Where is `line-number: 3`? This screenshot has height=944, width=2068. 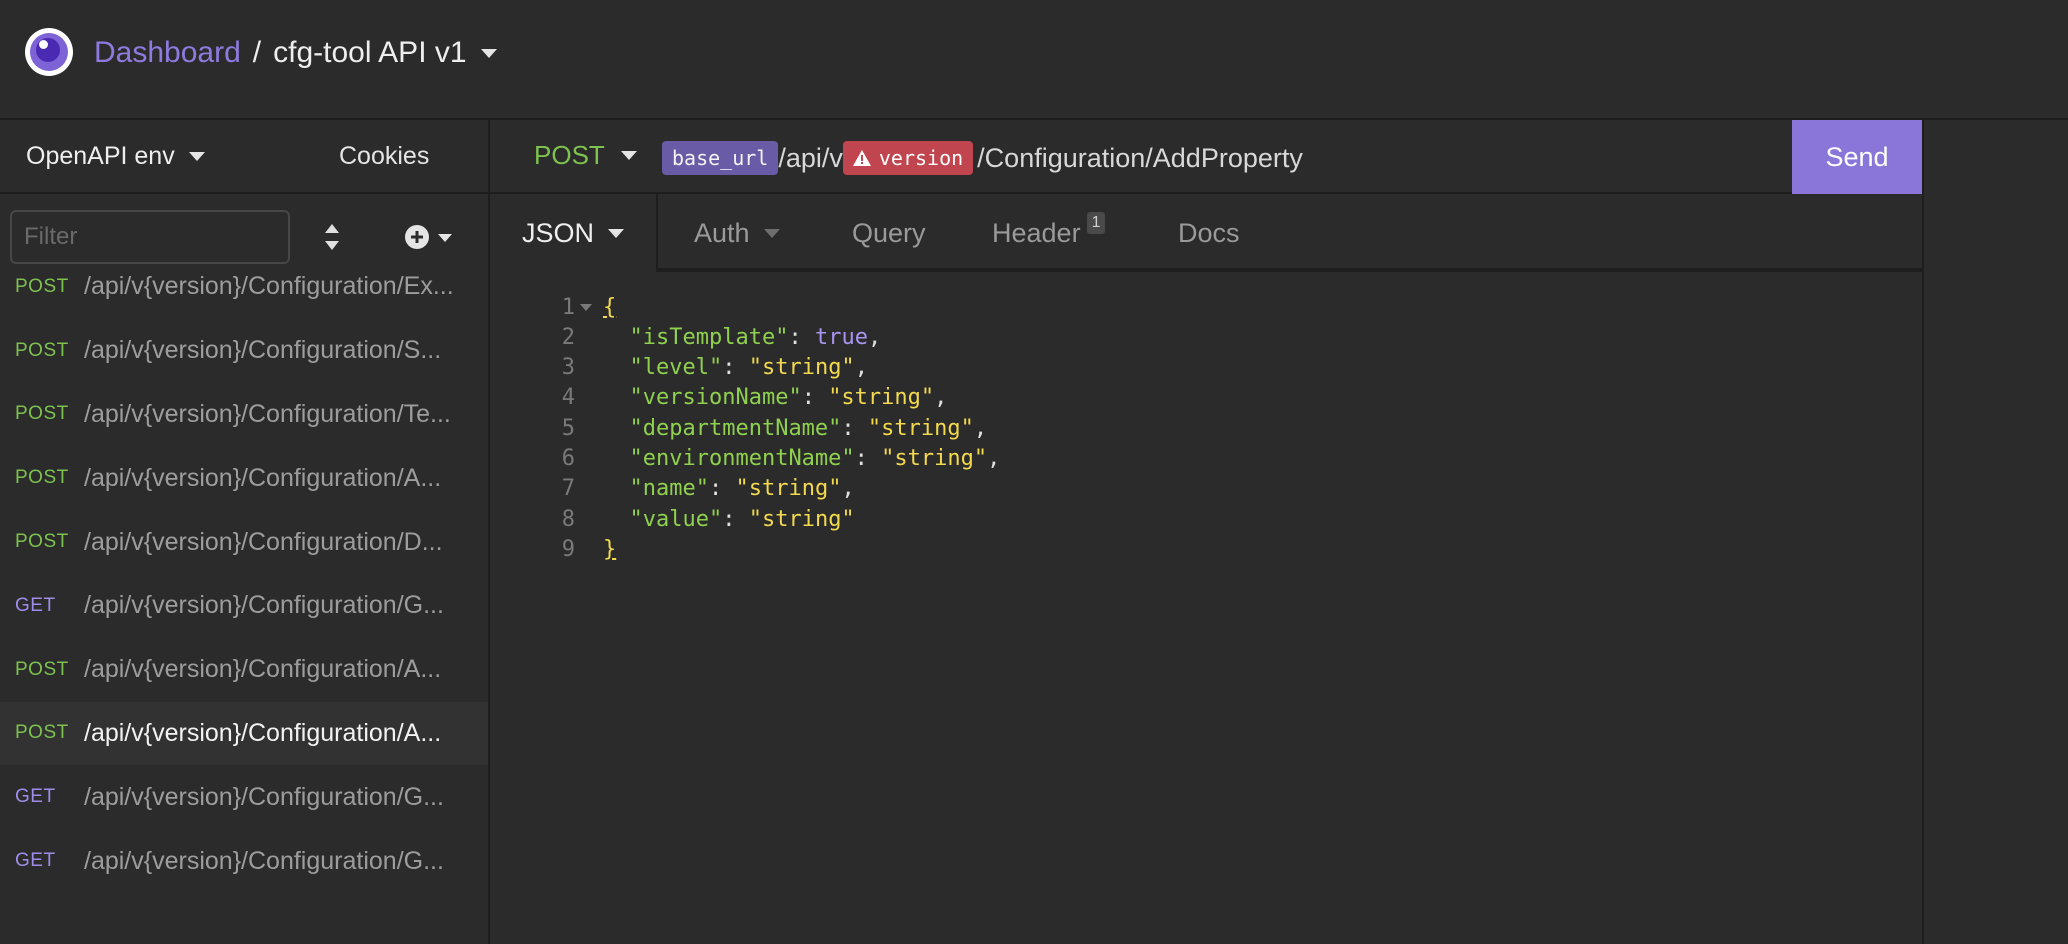 line-number: 3 is located at coordinates (568, 368).